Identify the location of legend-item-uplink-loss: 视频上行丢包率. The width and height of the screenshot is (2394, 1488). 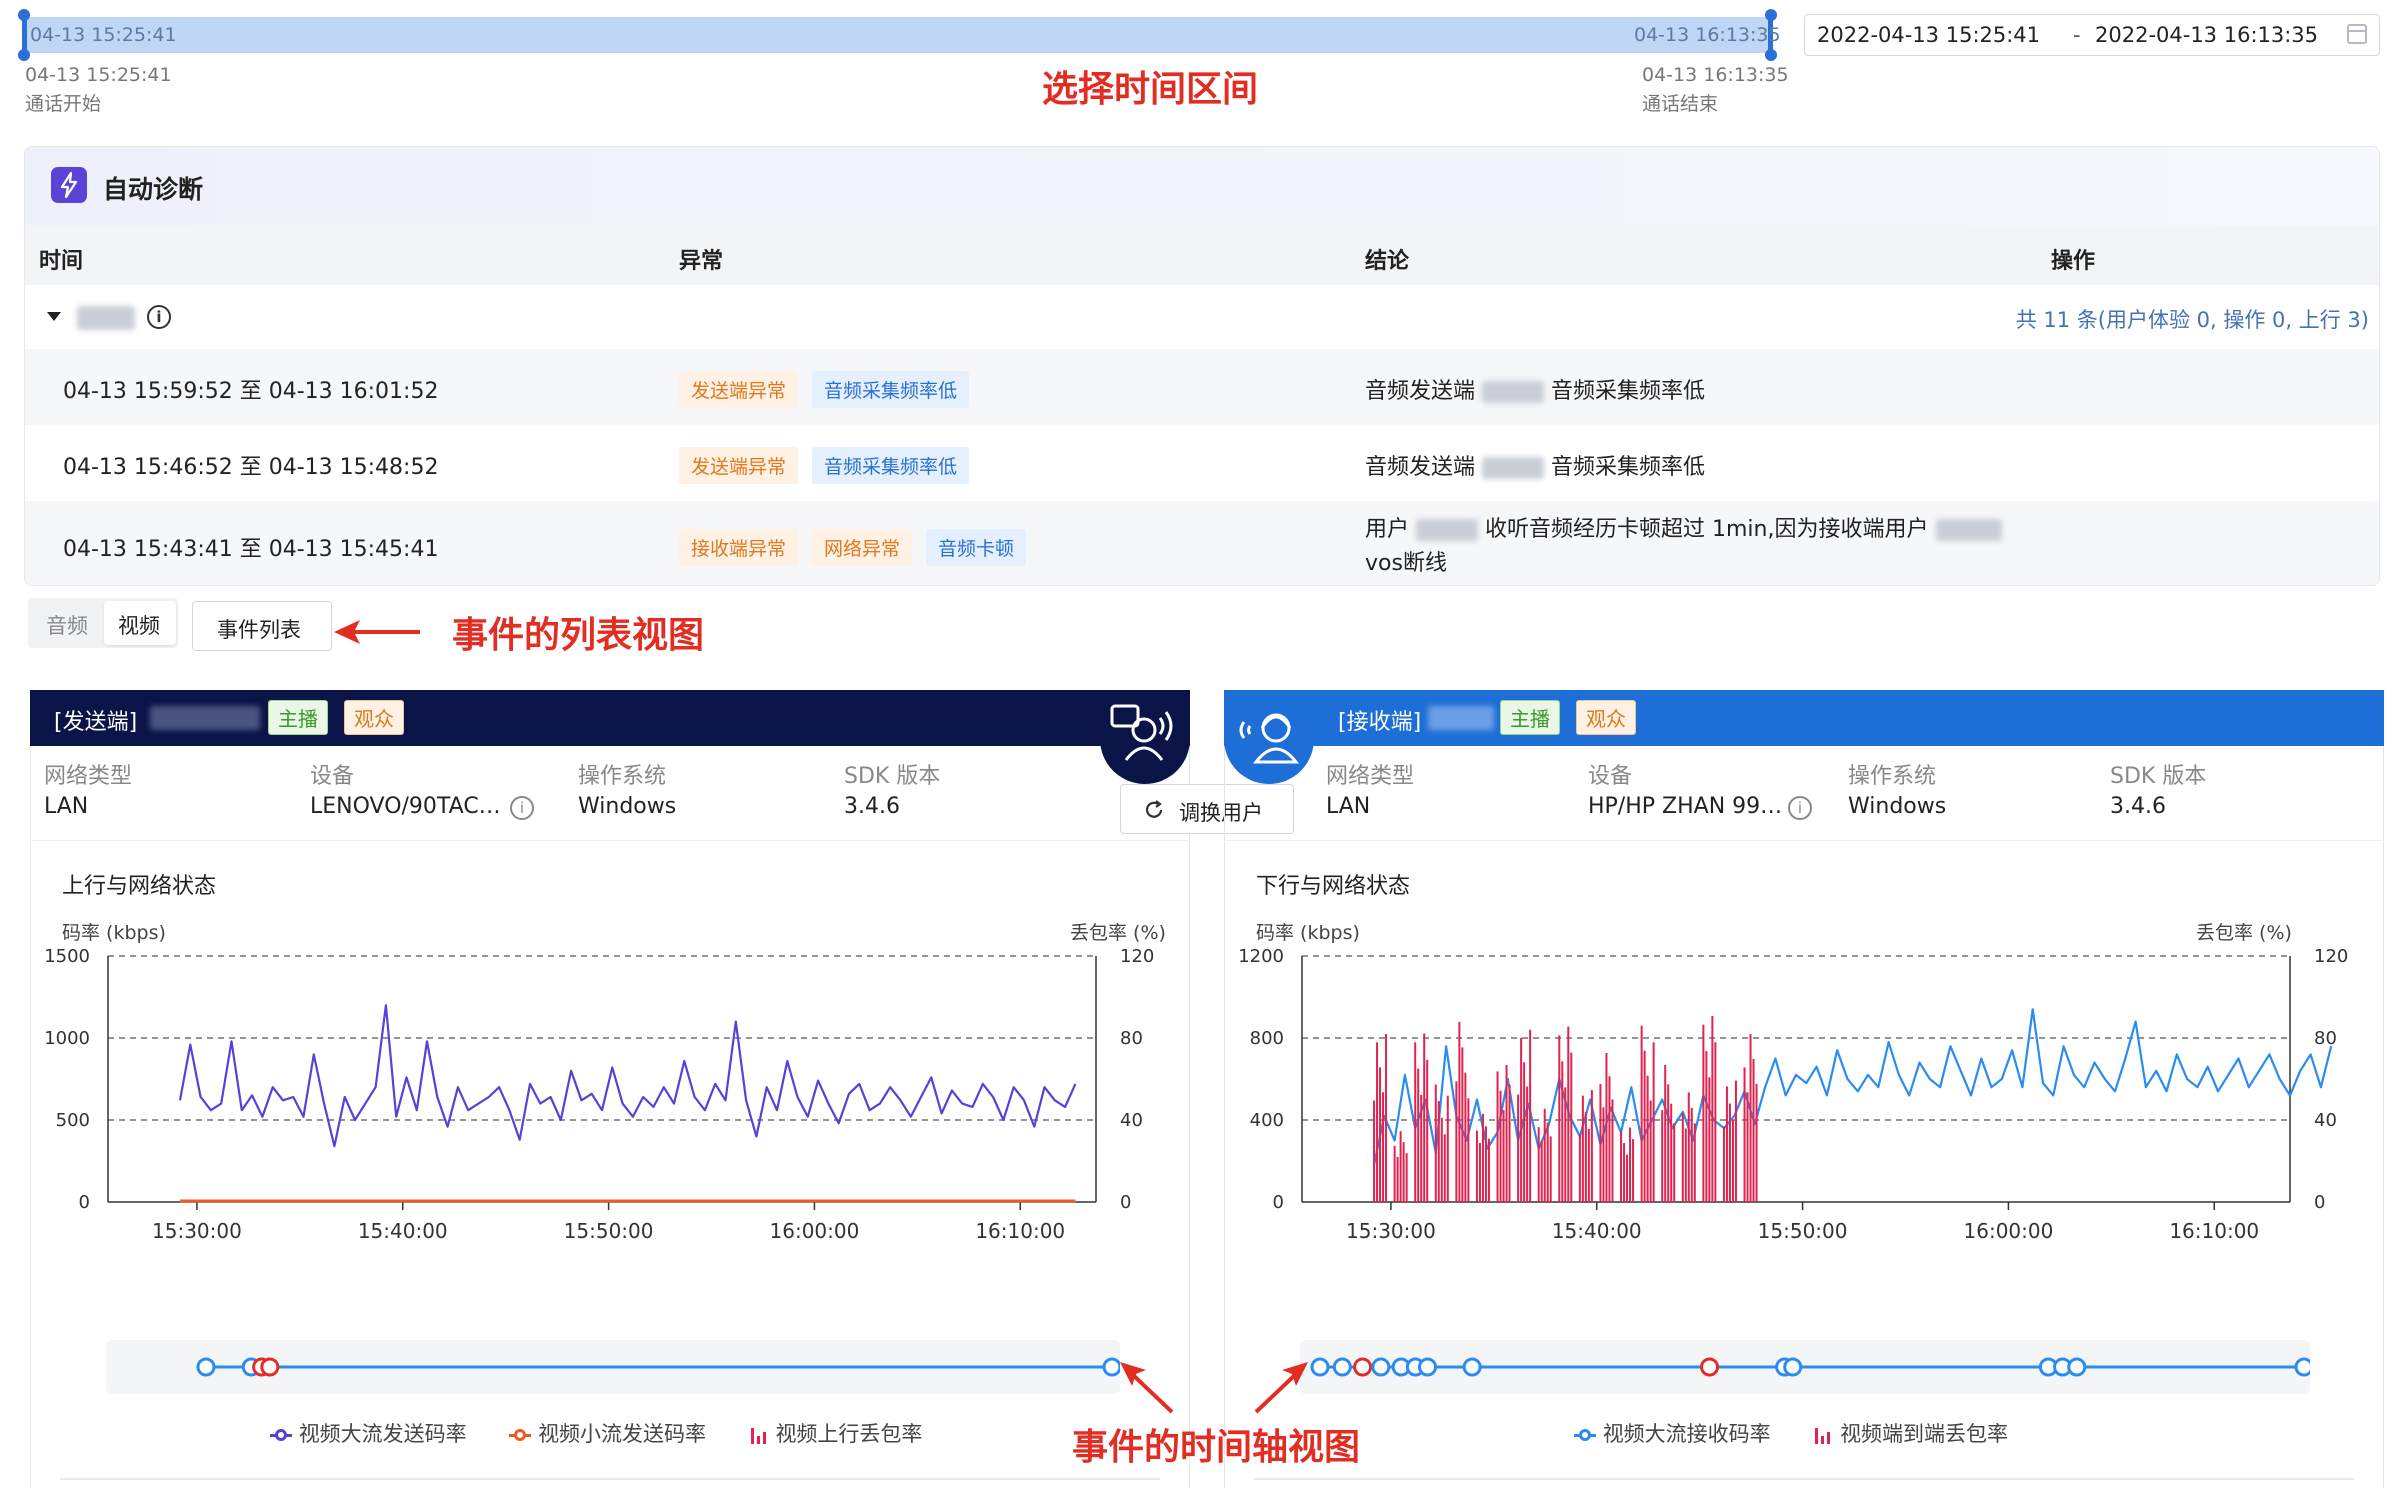
(836, 1434).